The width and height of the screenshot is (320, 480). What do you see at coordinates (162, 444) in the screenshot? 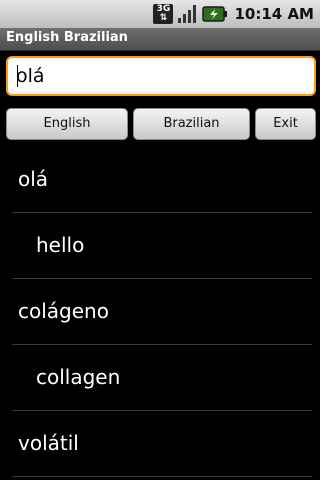
I see `list-item-term: volátil` at bounding box center [162, 444].